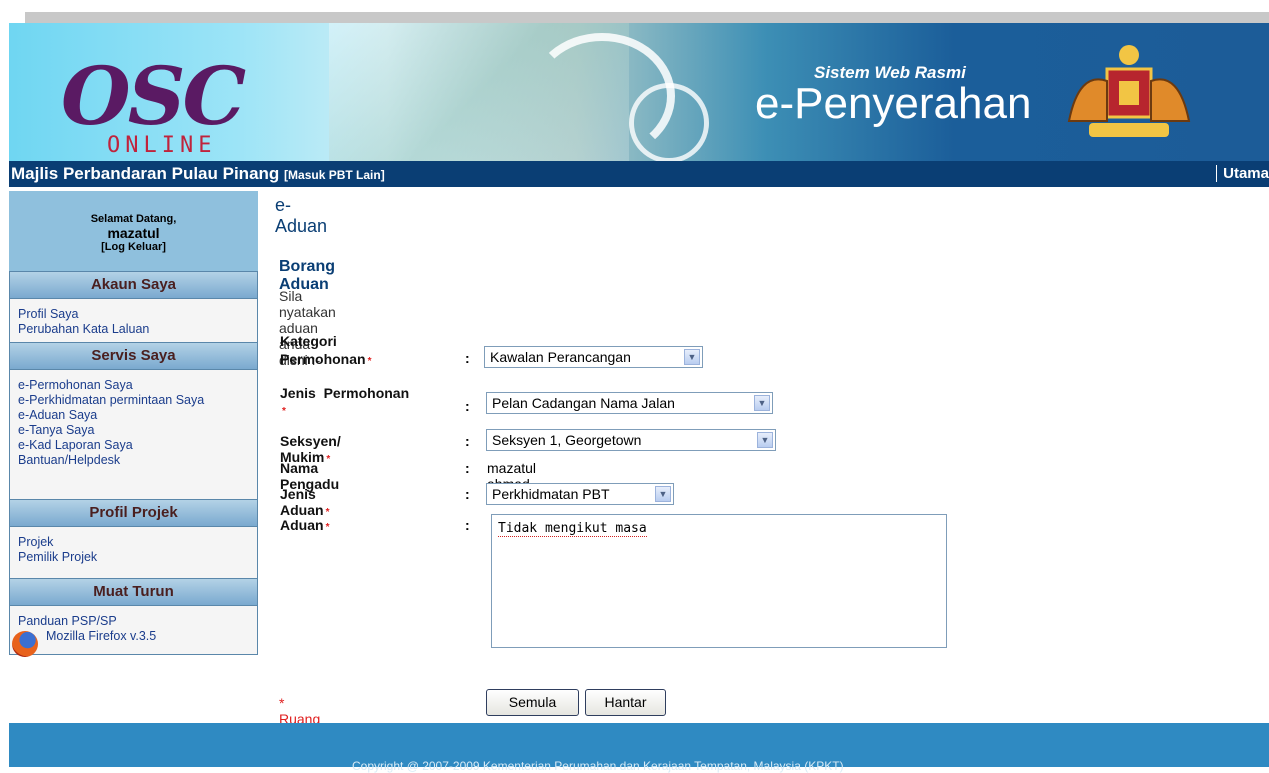 This screenshot has width=1269, height=773. Describe the element at coordinates (301, 215) in the screenshot. I see `page-title: e-Aduan` at that location.